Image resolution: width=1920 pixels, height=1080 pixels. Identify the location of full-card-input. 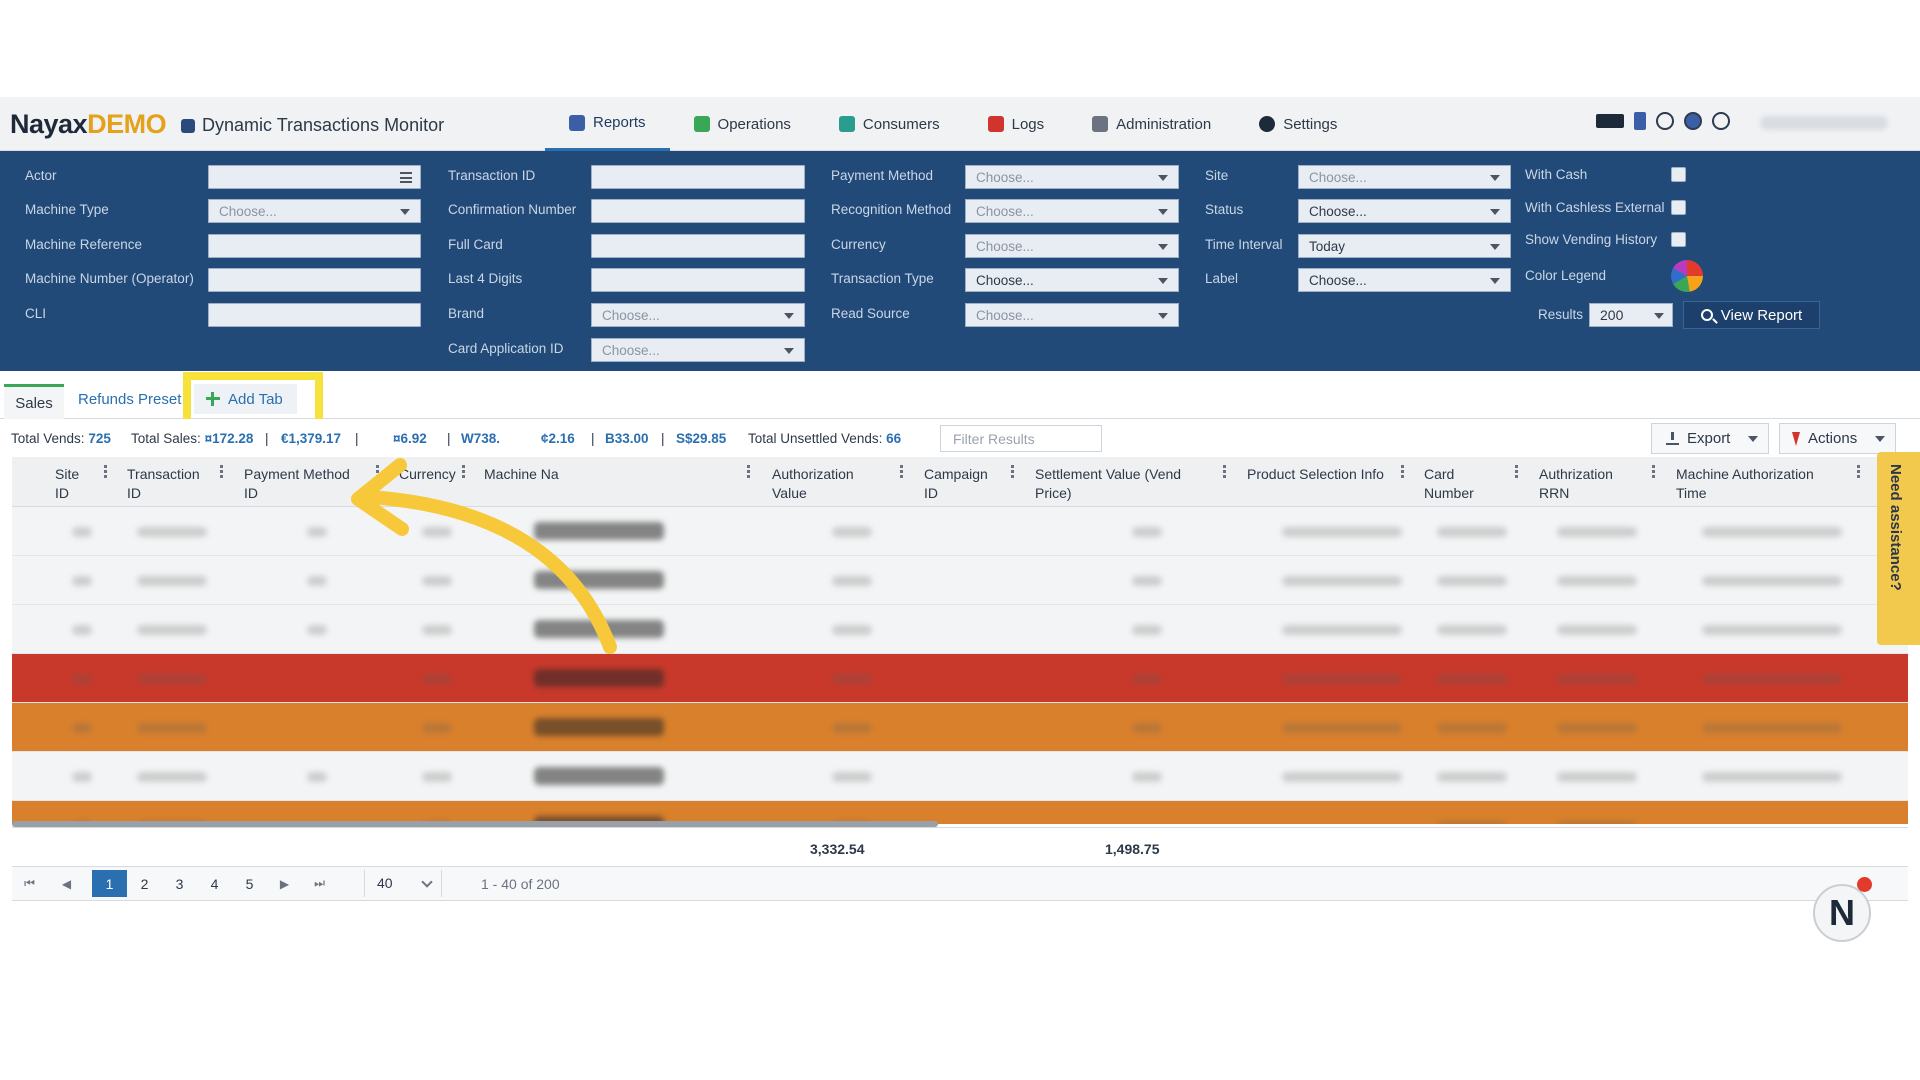
(698, 246).